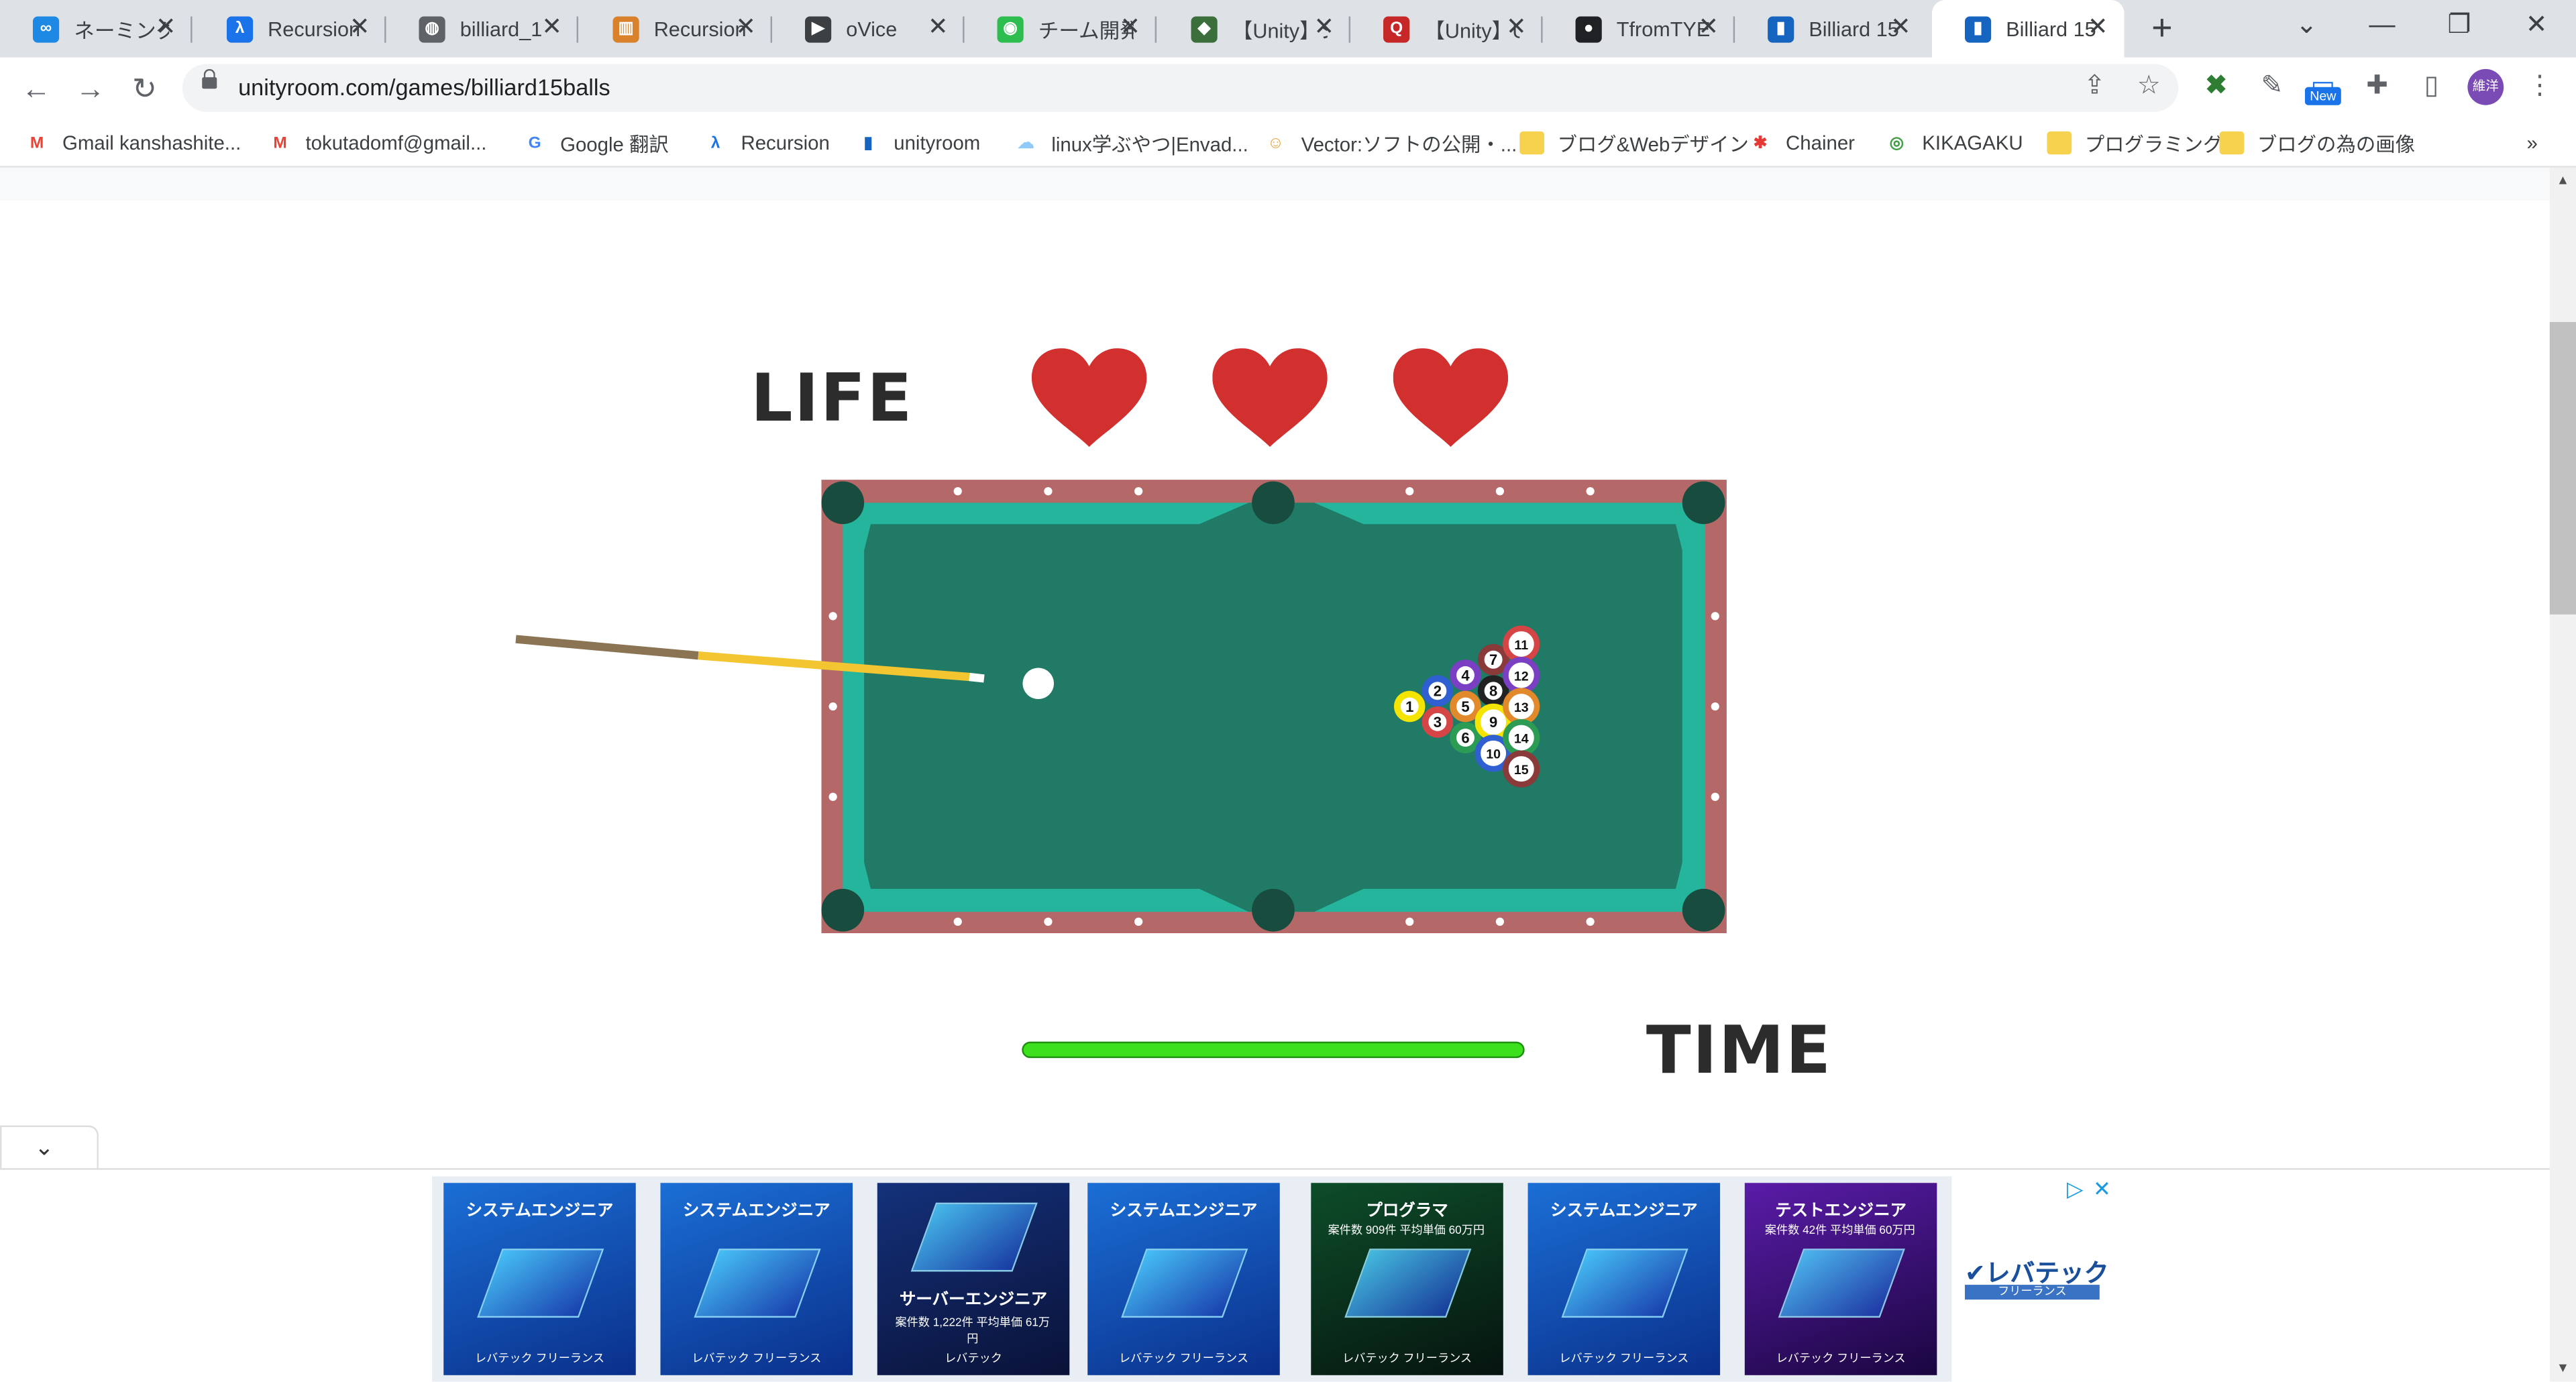  Describe the element at coordinates (1409, 706) in the screenshot. I see `ball-1: 1` at that location.